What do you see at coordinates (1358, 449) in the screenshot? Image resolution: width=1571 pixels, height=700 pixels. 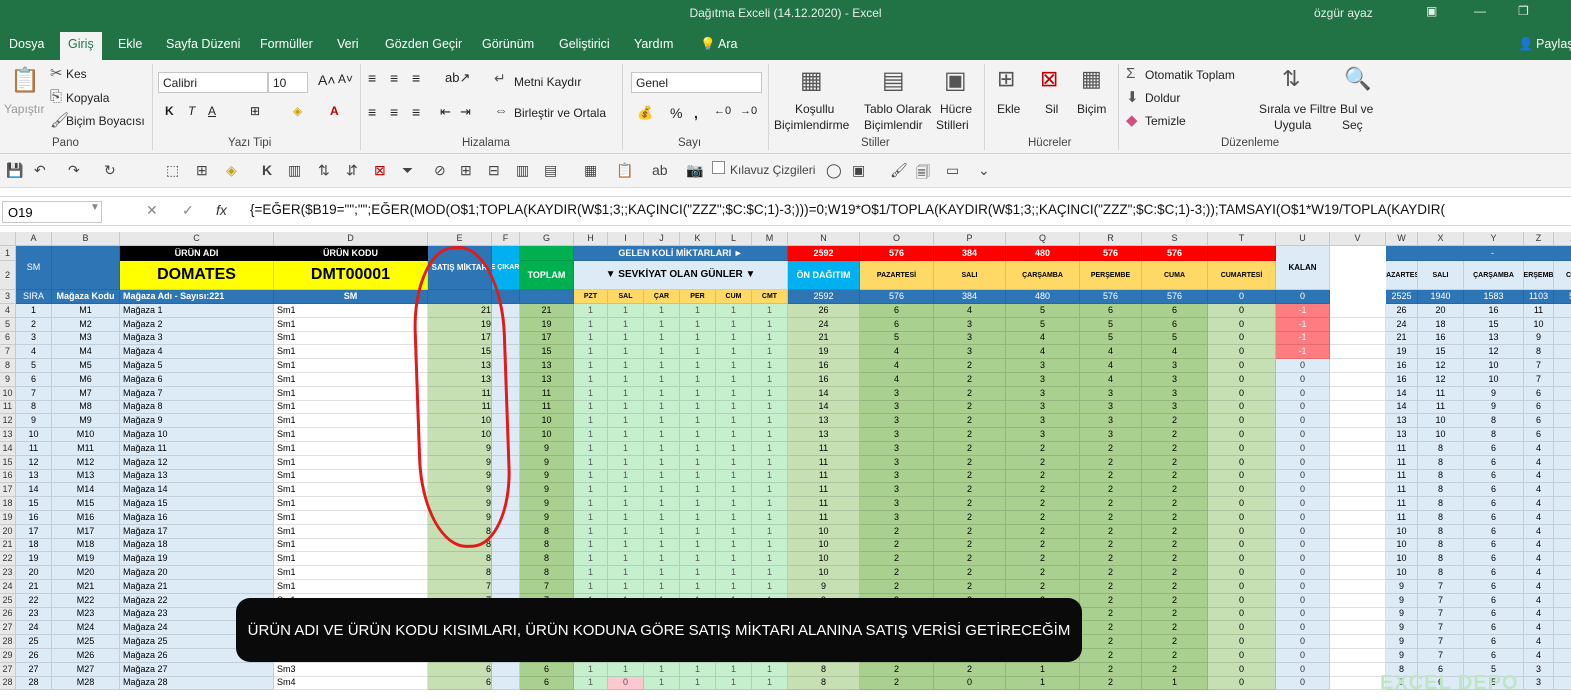 I see `cell-v` at bounding box center [1358, 449].